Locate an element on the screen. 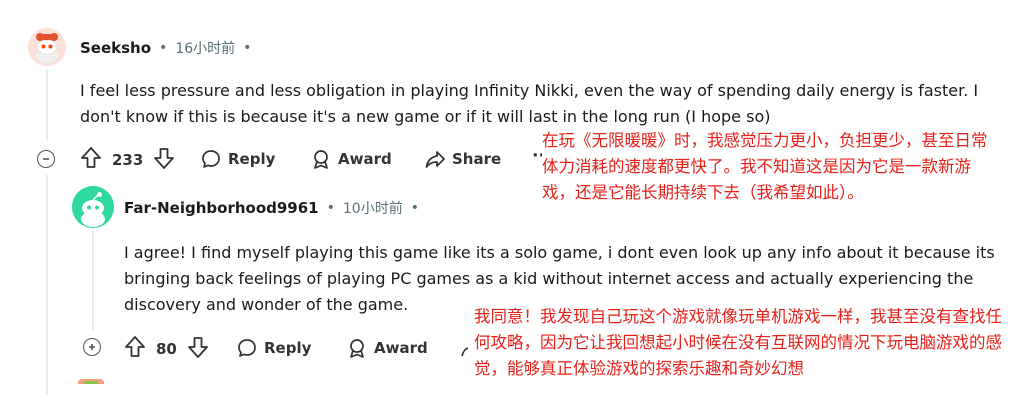  comment-username: Far-Neighborhood9961 is located at coordinates (221, 208).